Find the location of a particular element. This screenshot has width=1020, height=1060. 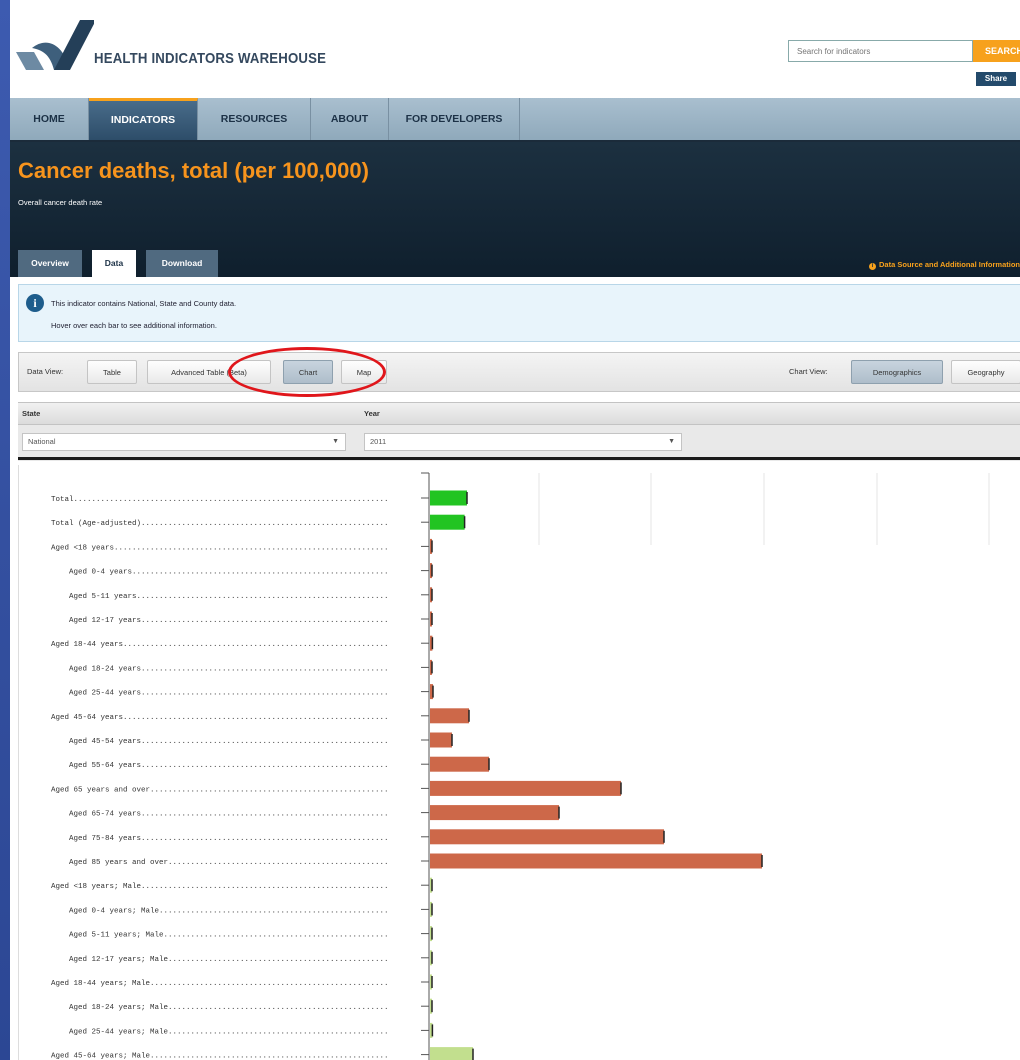

tab-overview: Overview is located at coordinates (50, 263).